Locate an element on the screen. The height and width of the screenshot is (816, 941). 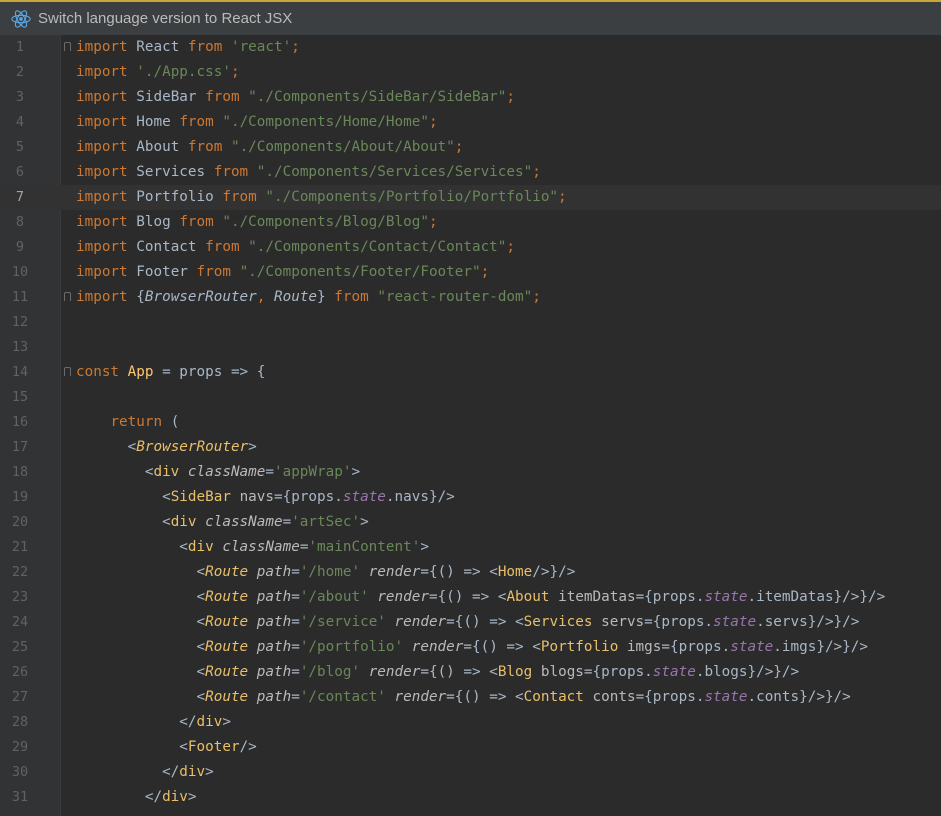
code-line: 19 <SideBar navs={props.state.navs}/> is located at coordinates (470, 497).